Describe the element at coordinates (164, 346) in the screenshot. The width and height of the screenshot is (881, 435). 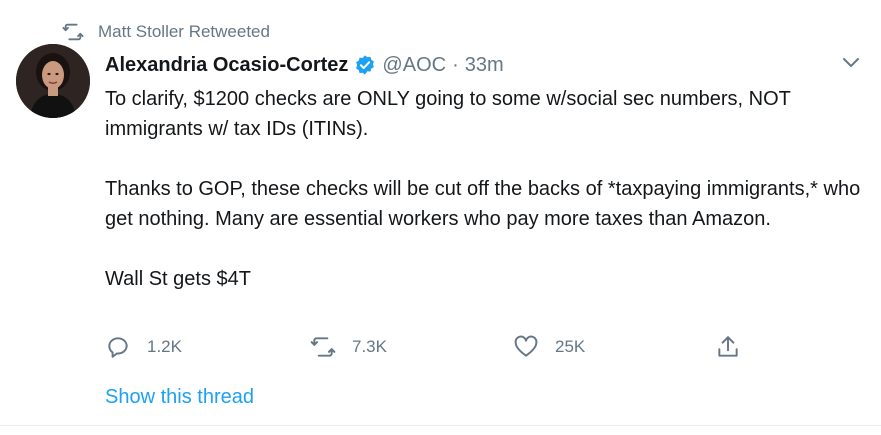
I see `reply-count: 1.2K` at that location.